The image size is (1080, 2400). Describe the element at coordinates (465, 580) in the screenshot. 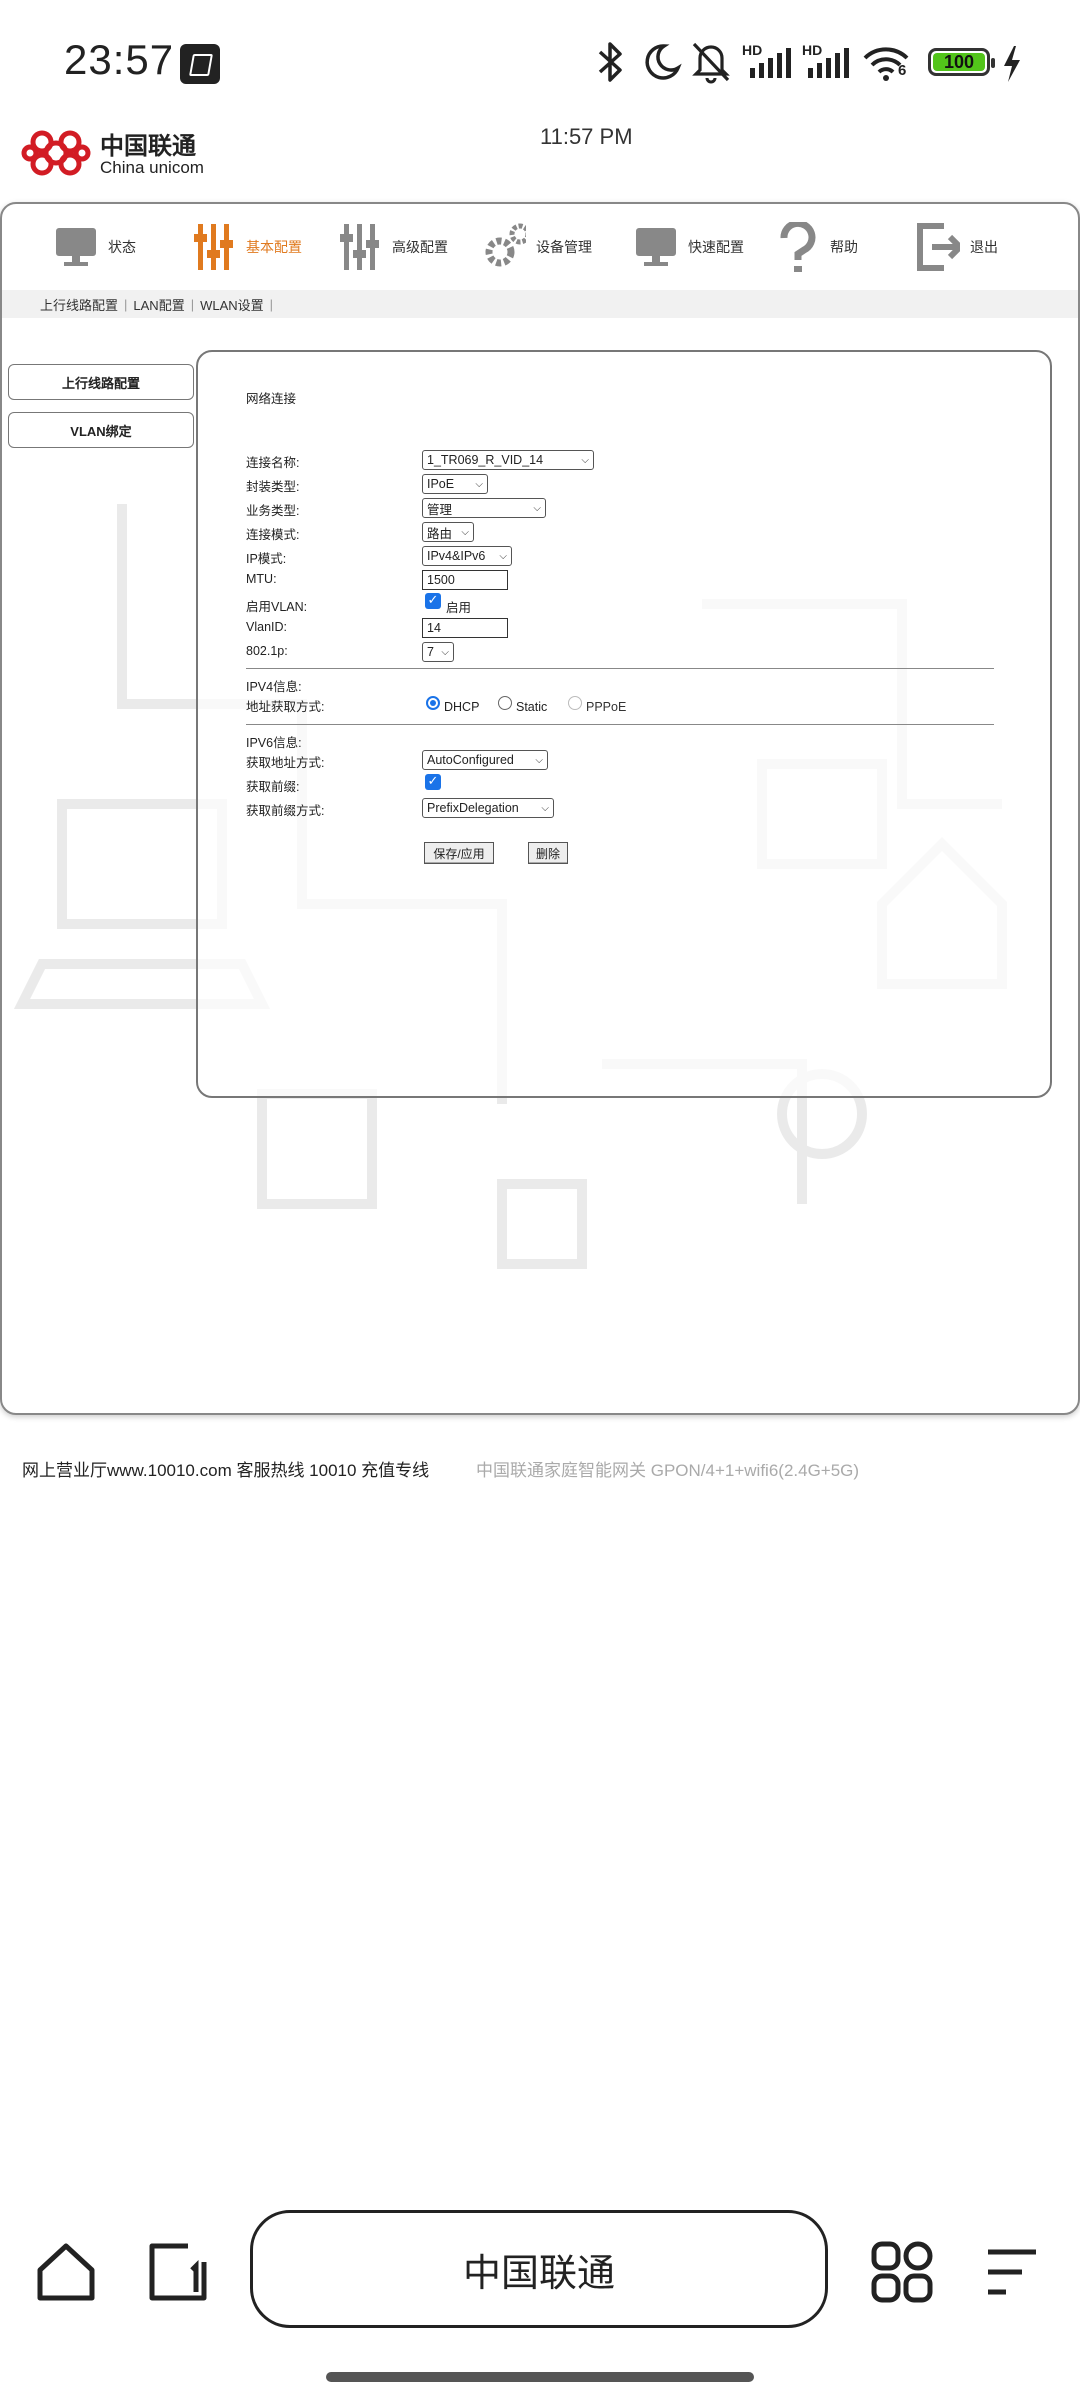

I see `mtu-input: 1500` at that location.